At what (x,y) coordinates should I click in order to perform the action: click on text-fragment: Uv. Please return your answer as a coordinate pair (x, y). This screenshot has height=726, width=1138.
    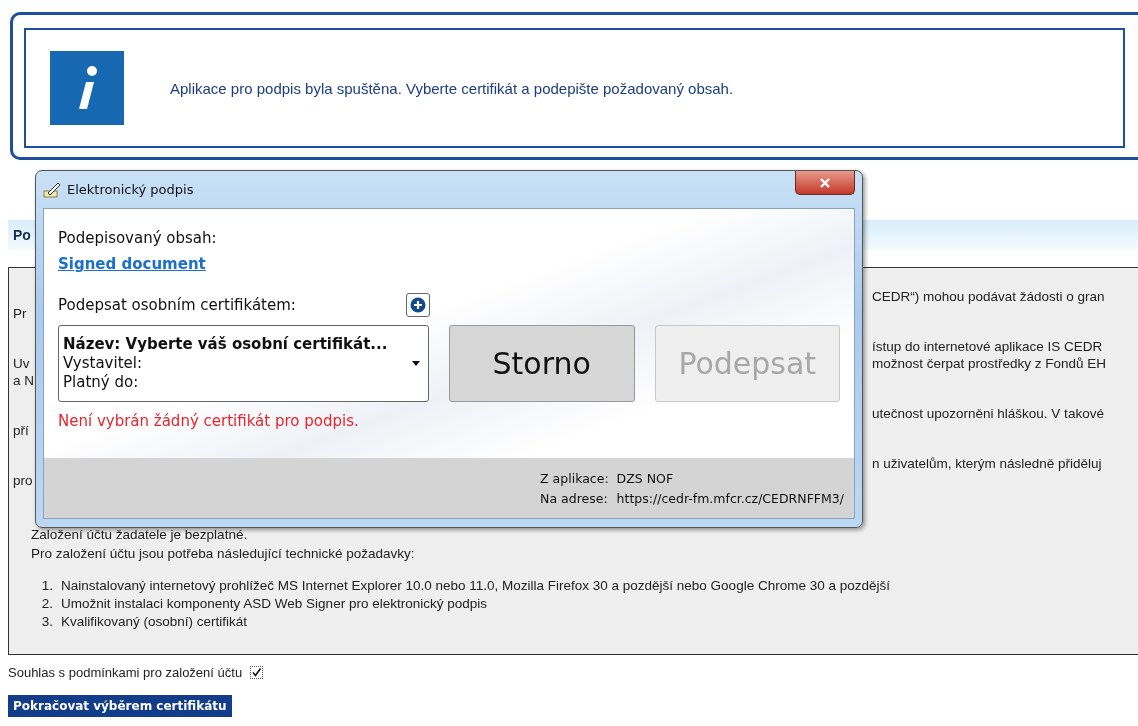
    Looking at the image, I should click on (21, 363).